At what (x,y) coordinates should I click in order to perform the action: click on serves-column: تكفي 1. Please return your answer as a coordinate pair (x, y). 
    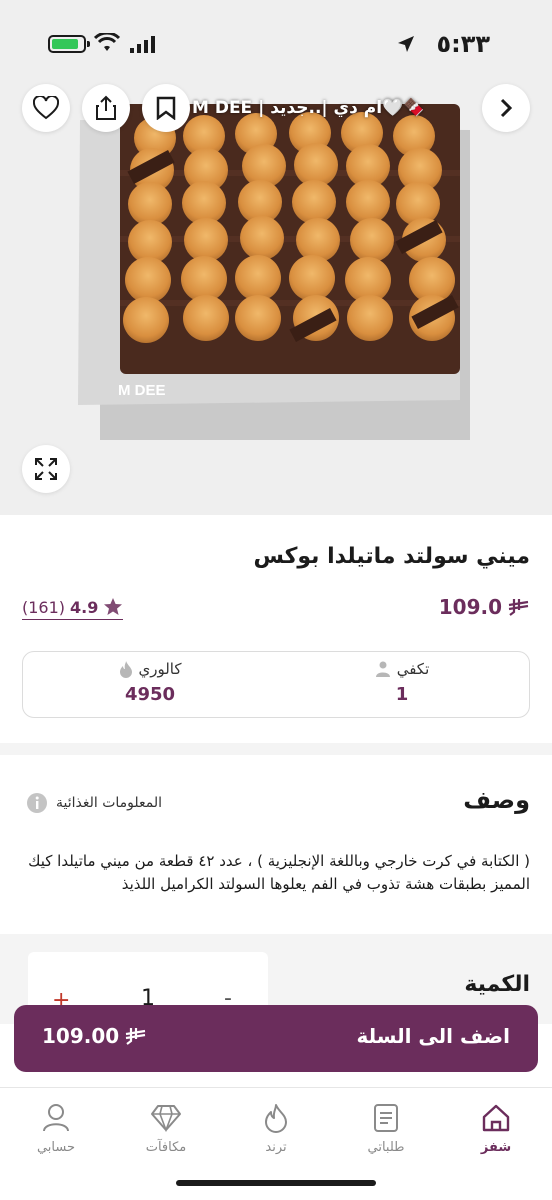
    Looking at the image, I should click on (402, 682).